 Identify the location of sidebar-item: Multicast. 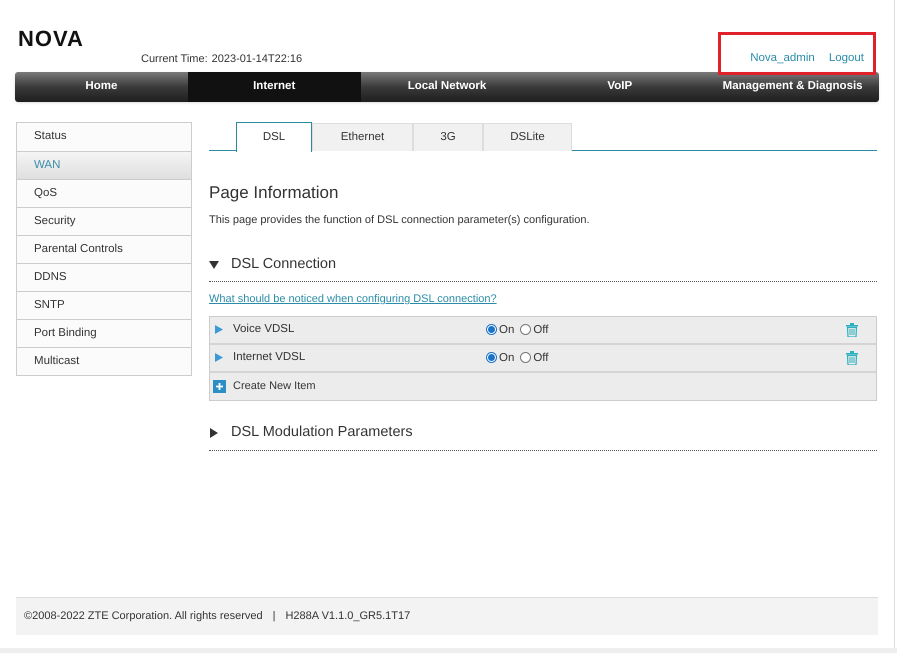
(104, 361).